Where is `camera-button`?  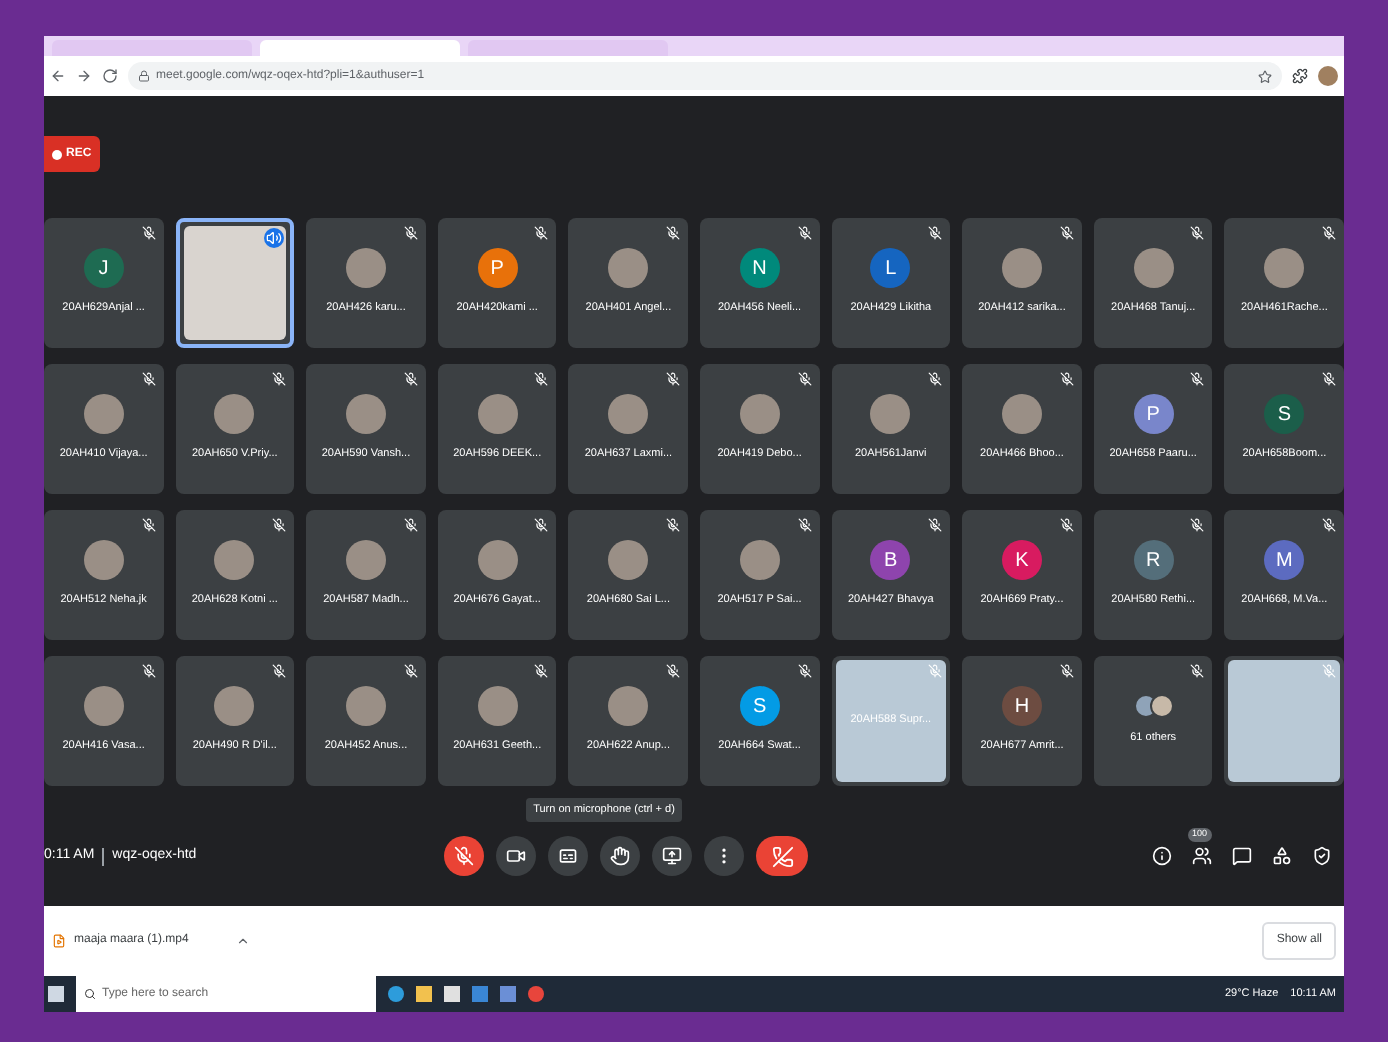 camera-button is located at coordinates (516, 856).